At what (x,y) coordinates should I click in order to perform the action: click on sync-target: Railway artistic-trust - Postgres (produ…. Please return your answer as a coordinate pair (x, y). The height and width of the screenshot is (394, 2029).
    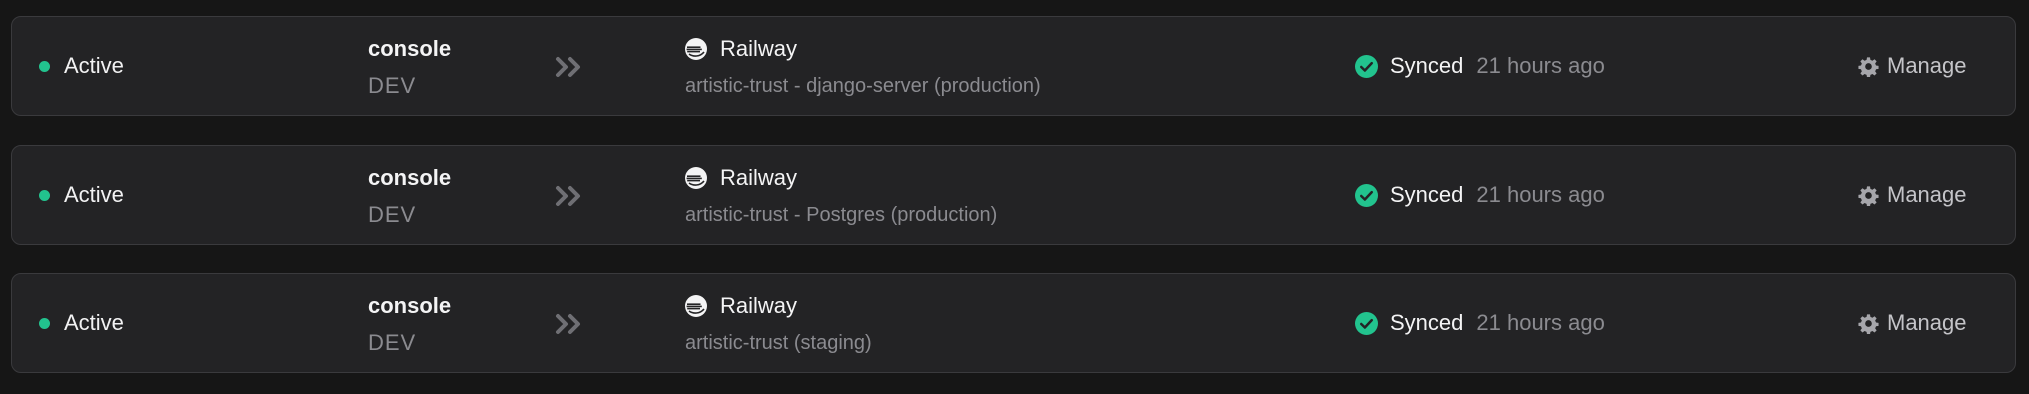
    Looking at the image, I should click on (841, 196).